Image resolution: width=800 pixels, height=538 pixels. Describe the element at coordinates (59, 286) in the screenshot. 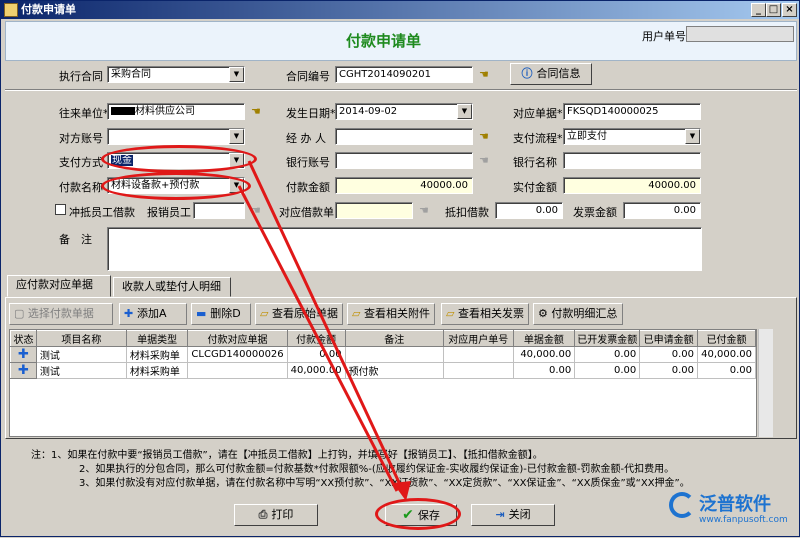

I see `tab-payable-docs: 应付款对应单据` at that location.